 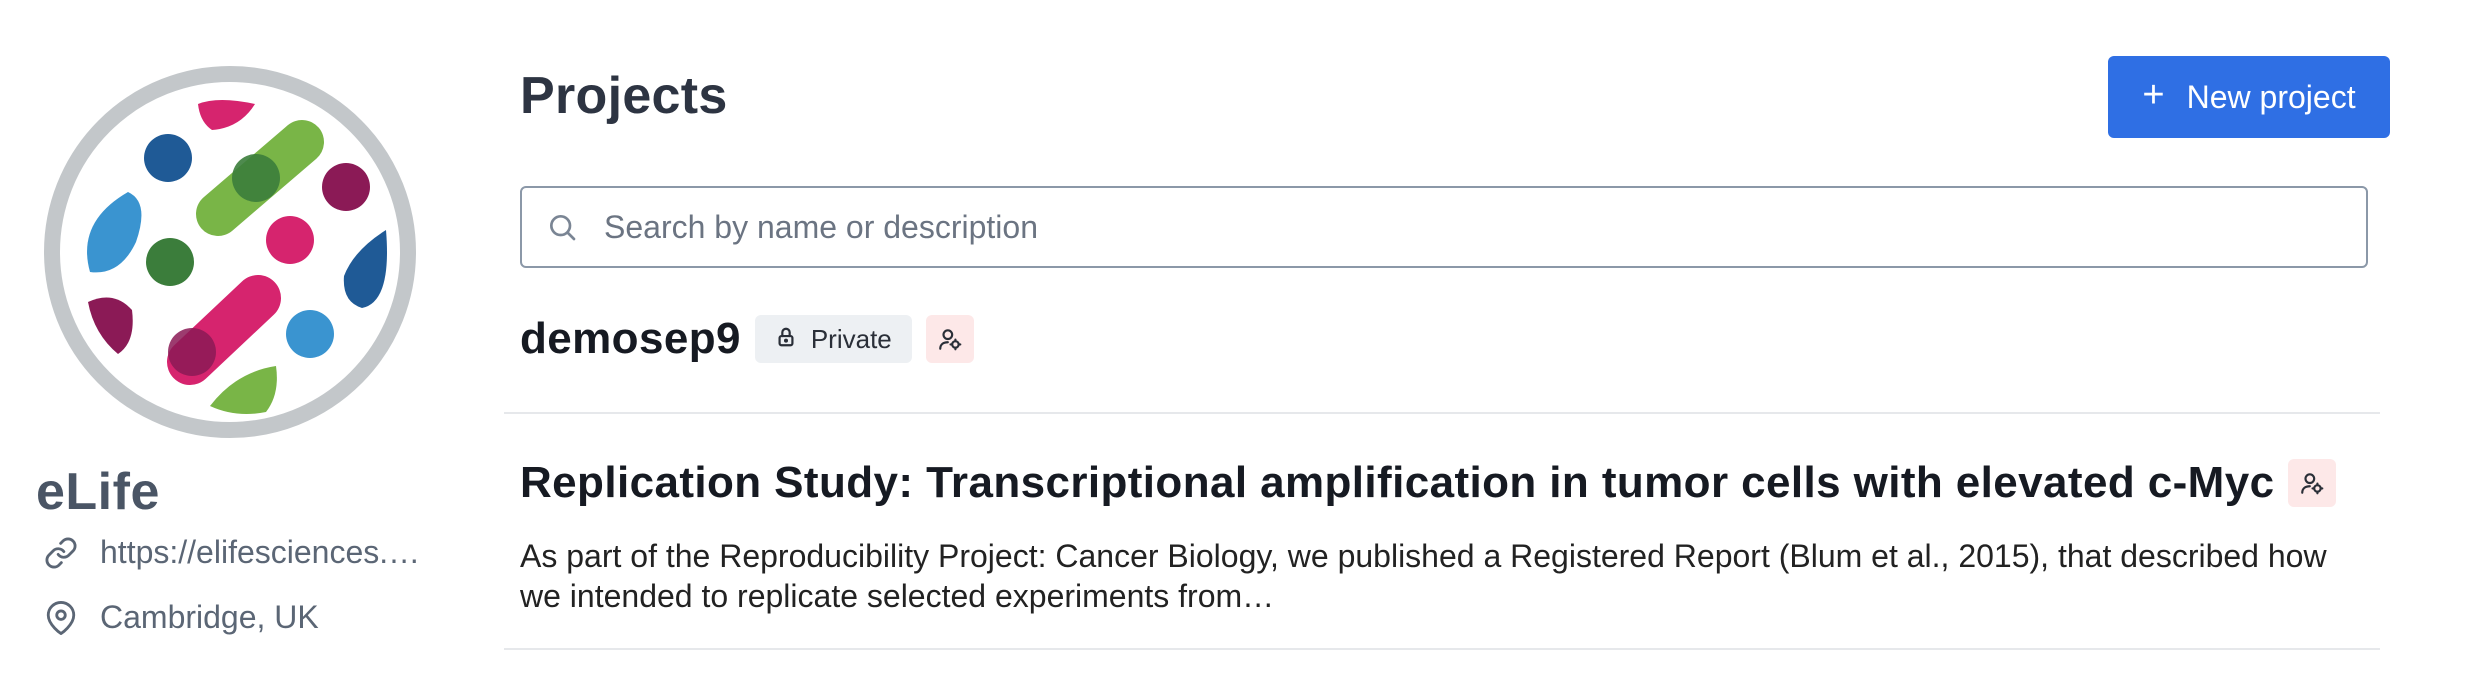 I want to click on org-location-row: Cambridge, UK, so click(x=181, y=617).